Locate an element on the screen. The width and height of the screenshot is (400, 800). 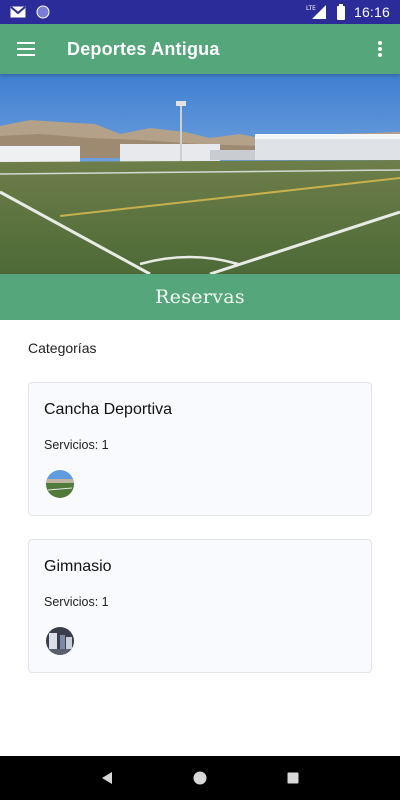
card-title: Gimnasio is located at coordinates (78, 566).